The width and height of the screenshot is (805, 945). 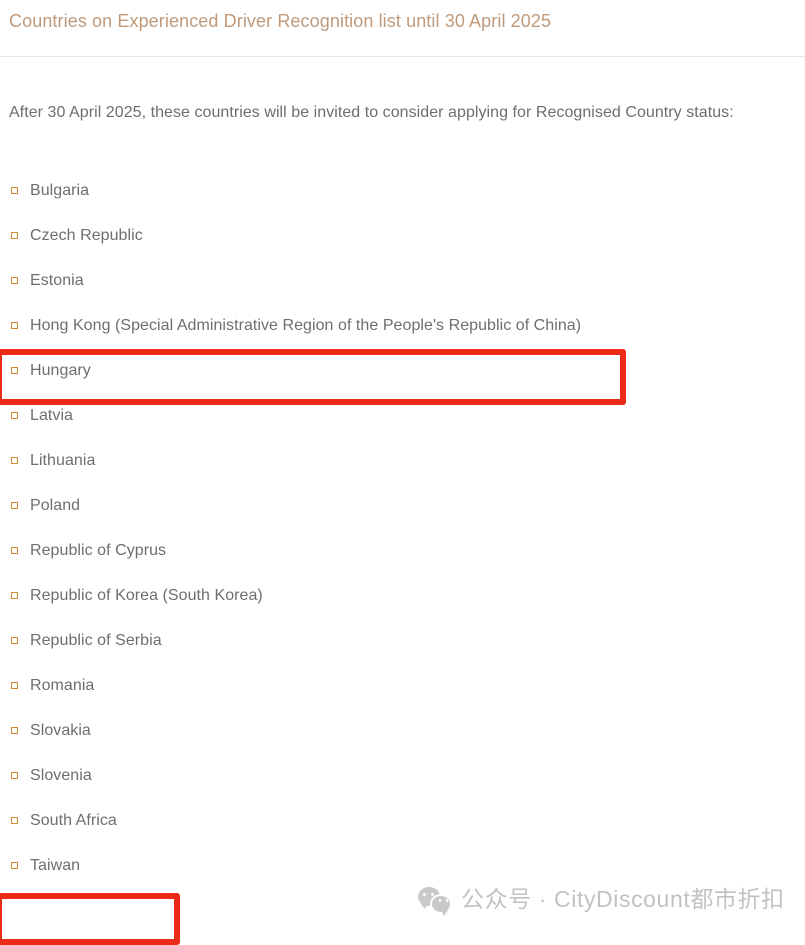 What do you see at coordinates (402, 865) in the screenshot?
I see `list-item: Taiwan` at bounding box center [402, 865].